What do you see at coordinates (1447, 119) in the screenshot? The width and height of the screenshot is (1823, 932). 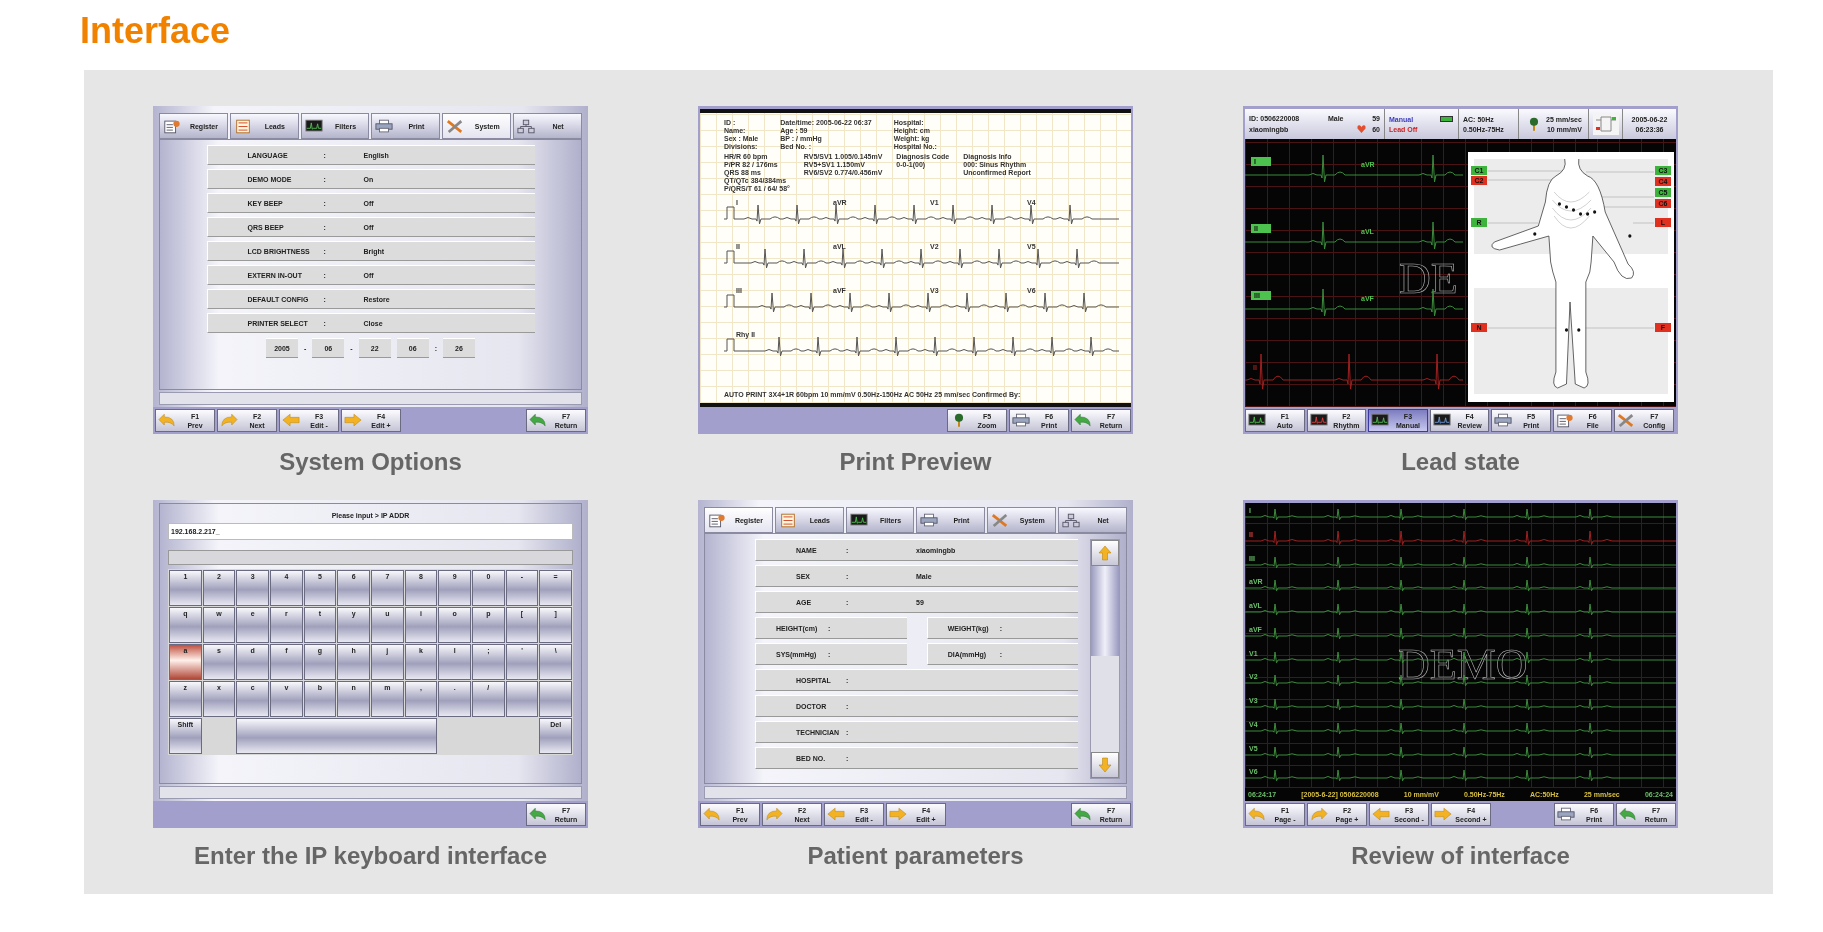 I see `battery-icon` at bounding box center [1447, 119].